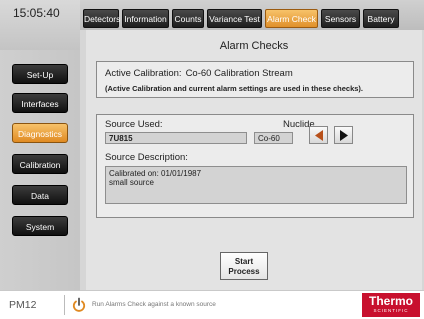 The image size is (424, 319). I want to click on source-description-label: Source Description:, so click(146, 157).